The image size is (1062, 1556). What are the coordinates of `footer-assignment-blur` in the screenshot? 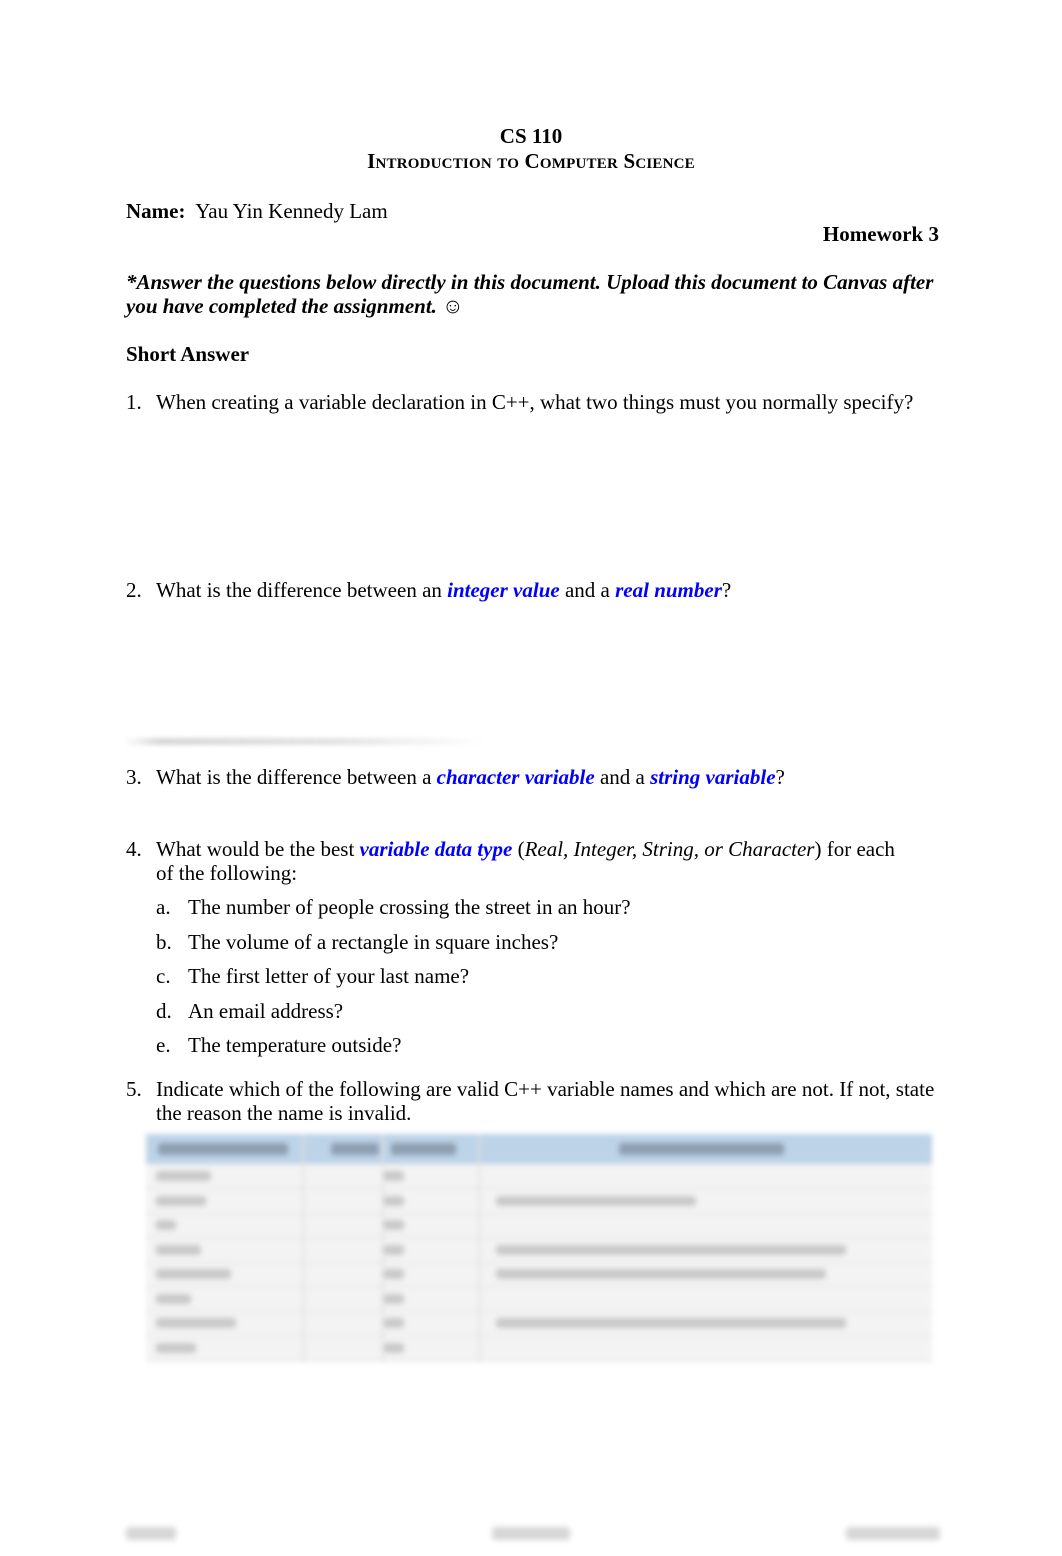 It's located at (893, 1533).